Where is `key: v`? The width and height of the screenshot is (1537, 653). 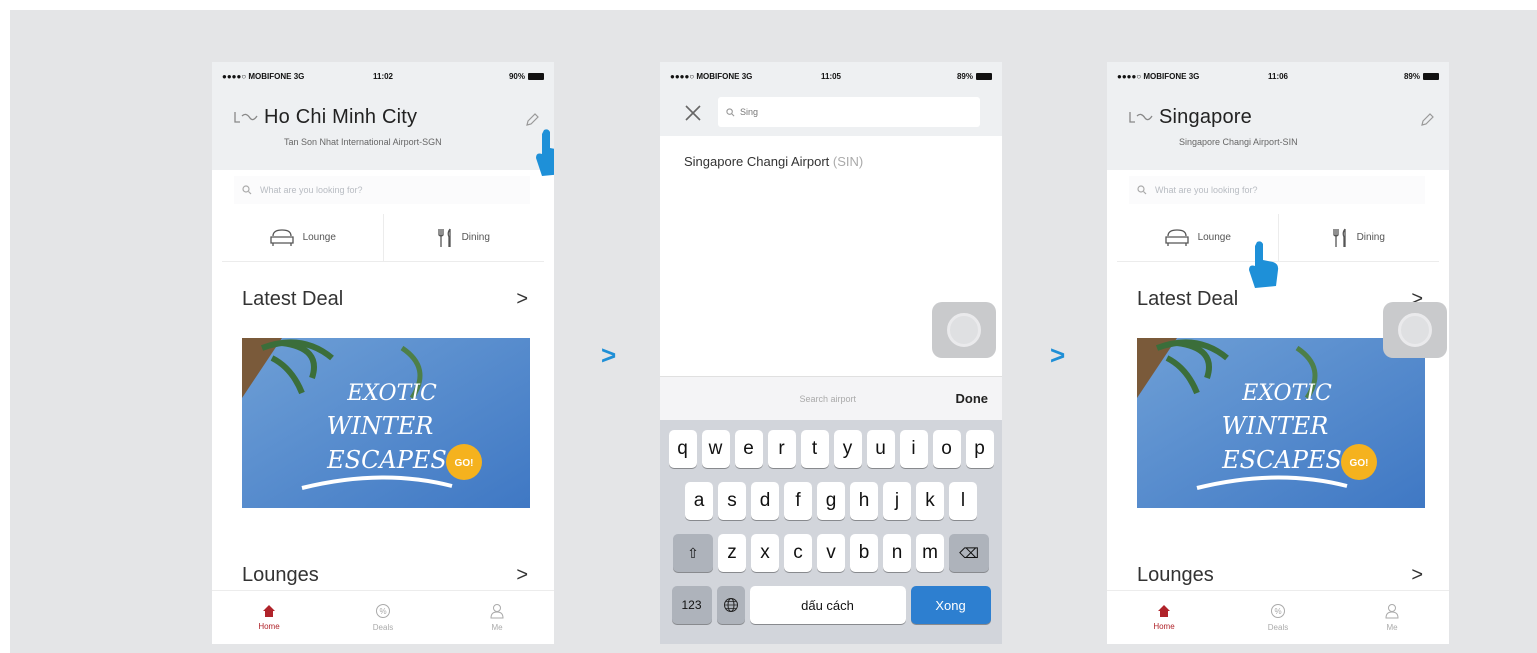
key: v is located at coordinates (831, 553).